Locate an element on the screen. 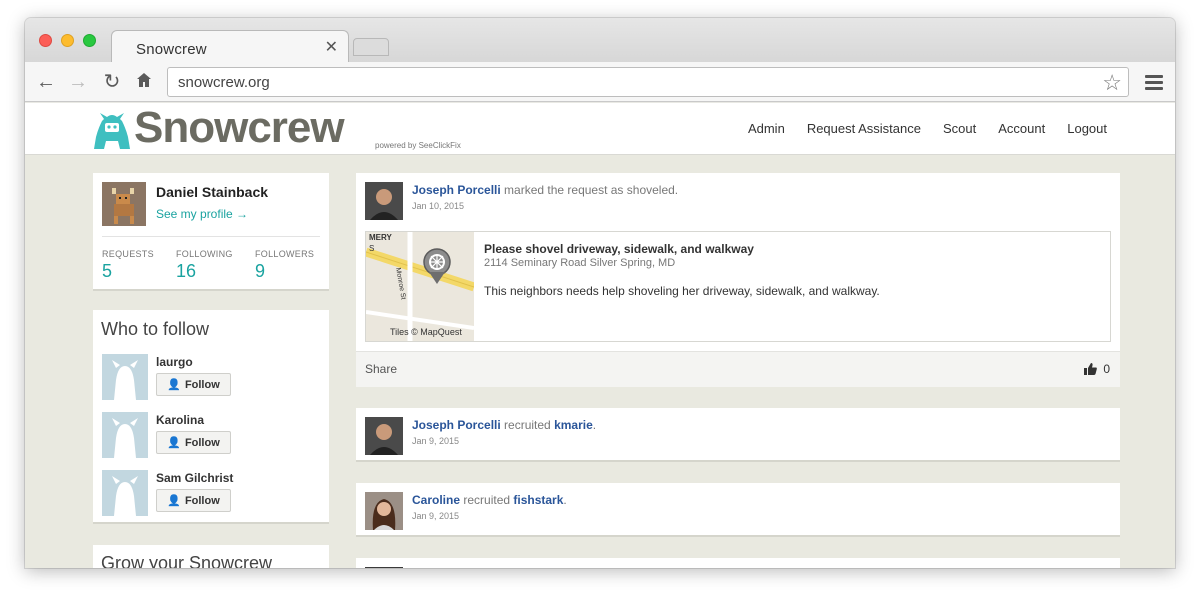 This screenshot has width=1197, height=600. nav-request-assistance: Request Assistance is located at coordinates (864, 128).